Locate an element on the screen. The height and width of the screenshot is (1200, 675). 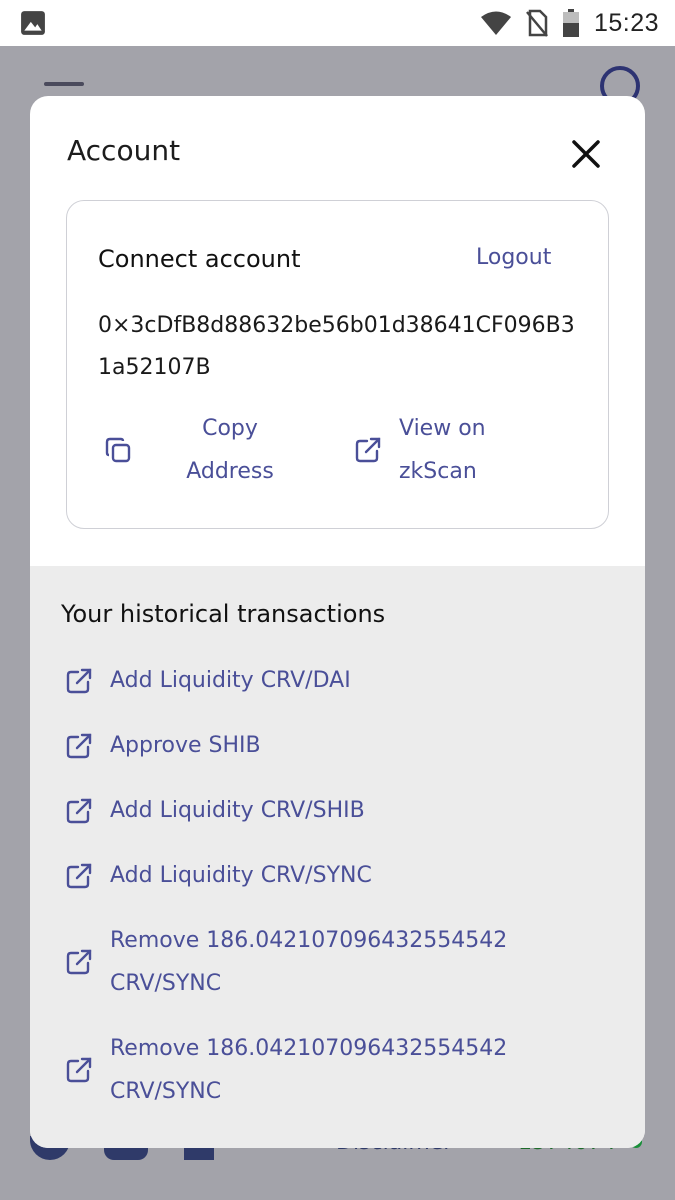
image-icon is located at coordinates (33, 23).